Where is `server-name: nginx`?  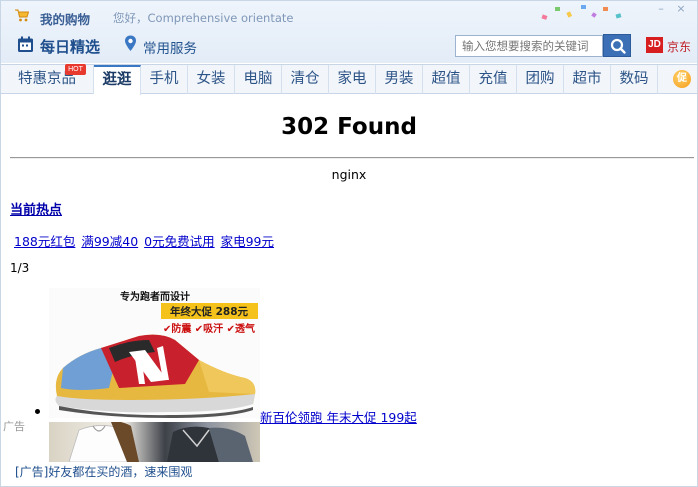 server-name: nginx is located at coordinates (349, 174).